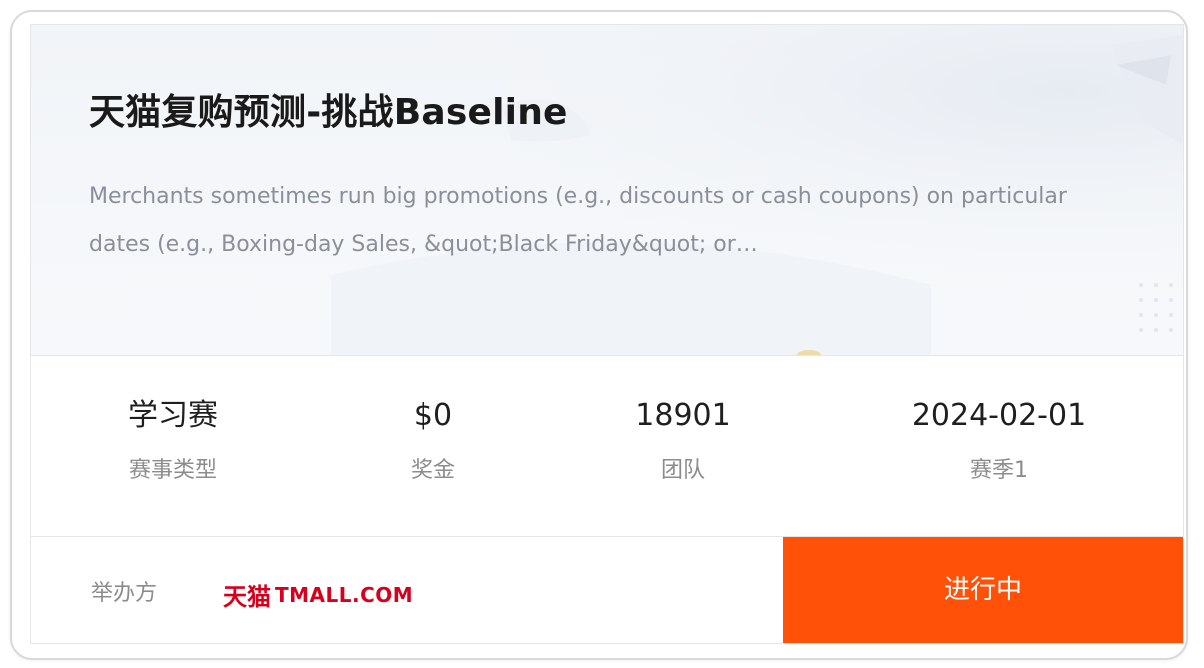 This screenshot has width=1204, height=668. Describe the element at coordinates (432, 470) in the screenshot. I see `stat-prize-label: 奖金` at that location.